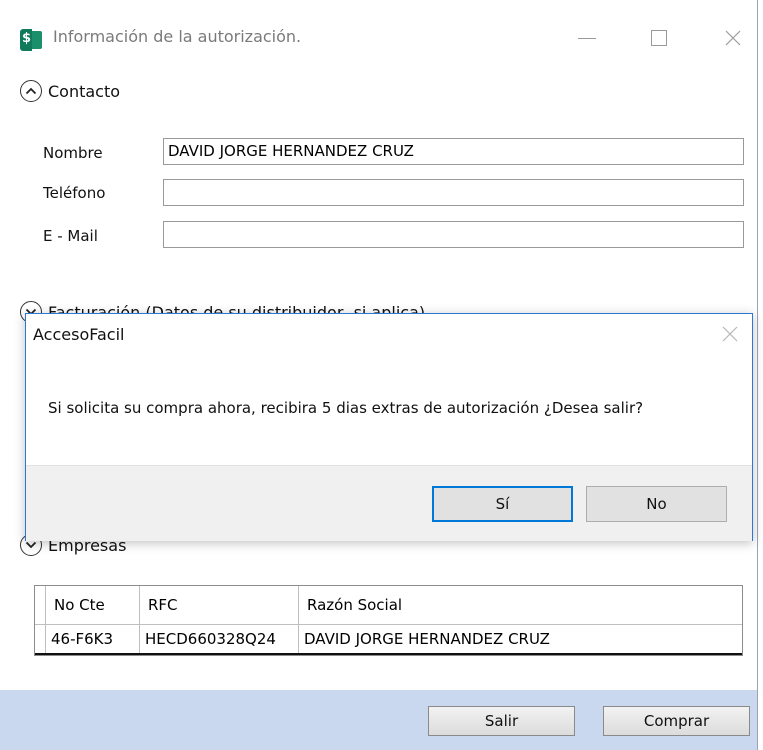 This screenshot has width=763, height=750. I want to click on nombre-label: Nombre, so click(73, 153).